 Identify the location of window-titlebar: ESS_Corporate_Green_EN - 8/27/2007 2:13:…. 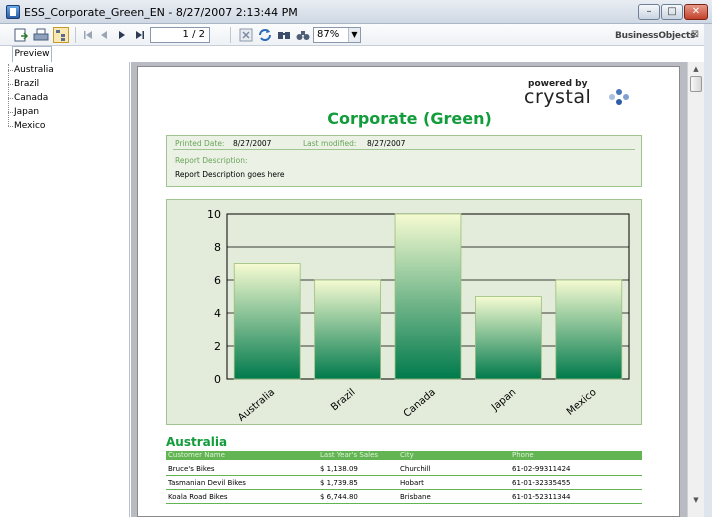
(356, 12).